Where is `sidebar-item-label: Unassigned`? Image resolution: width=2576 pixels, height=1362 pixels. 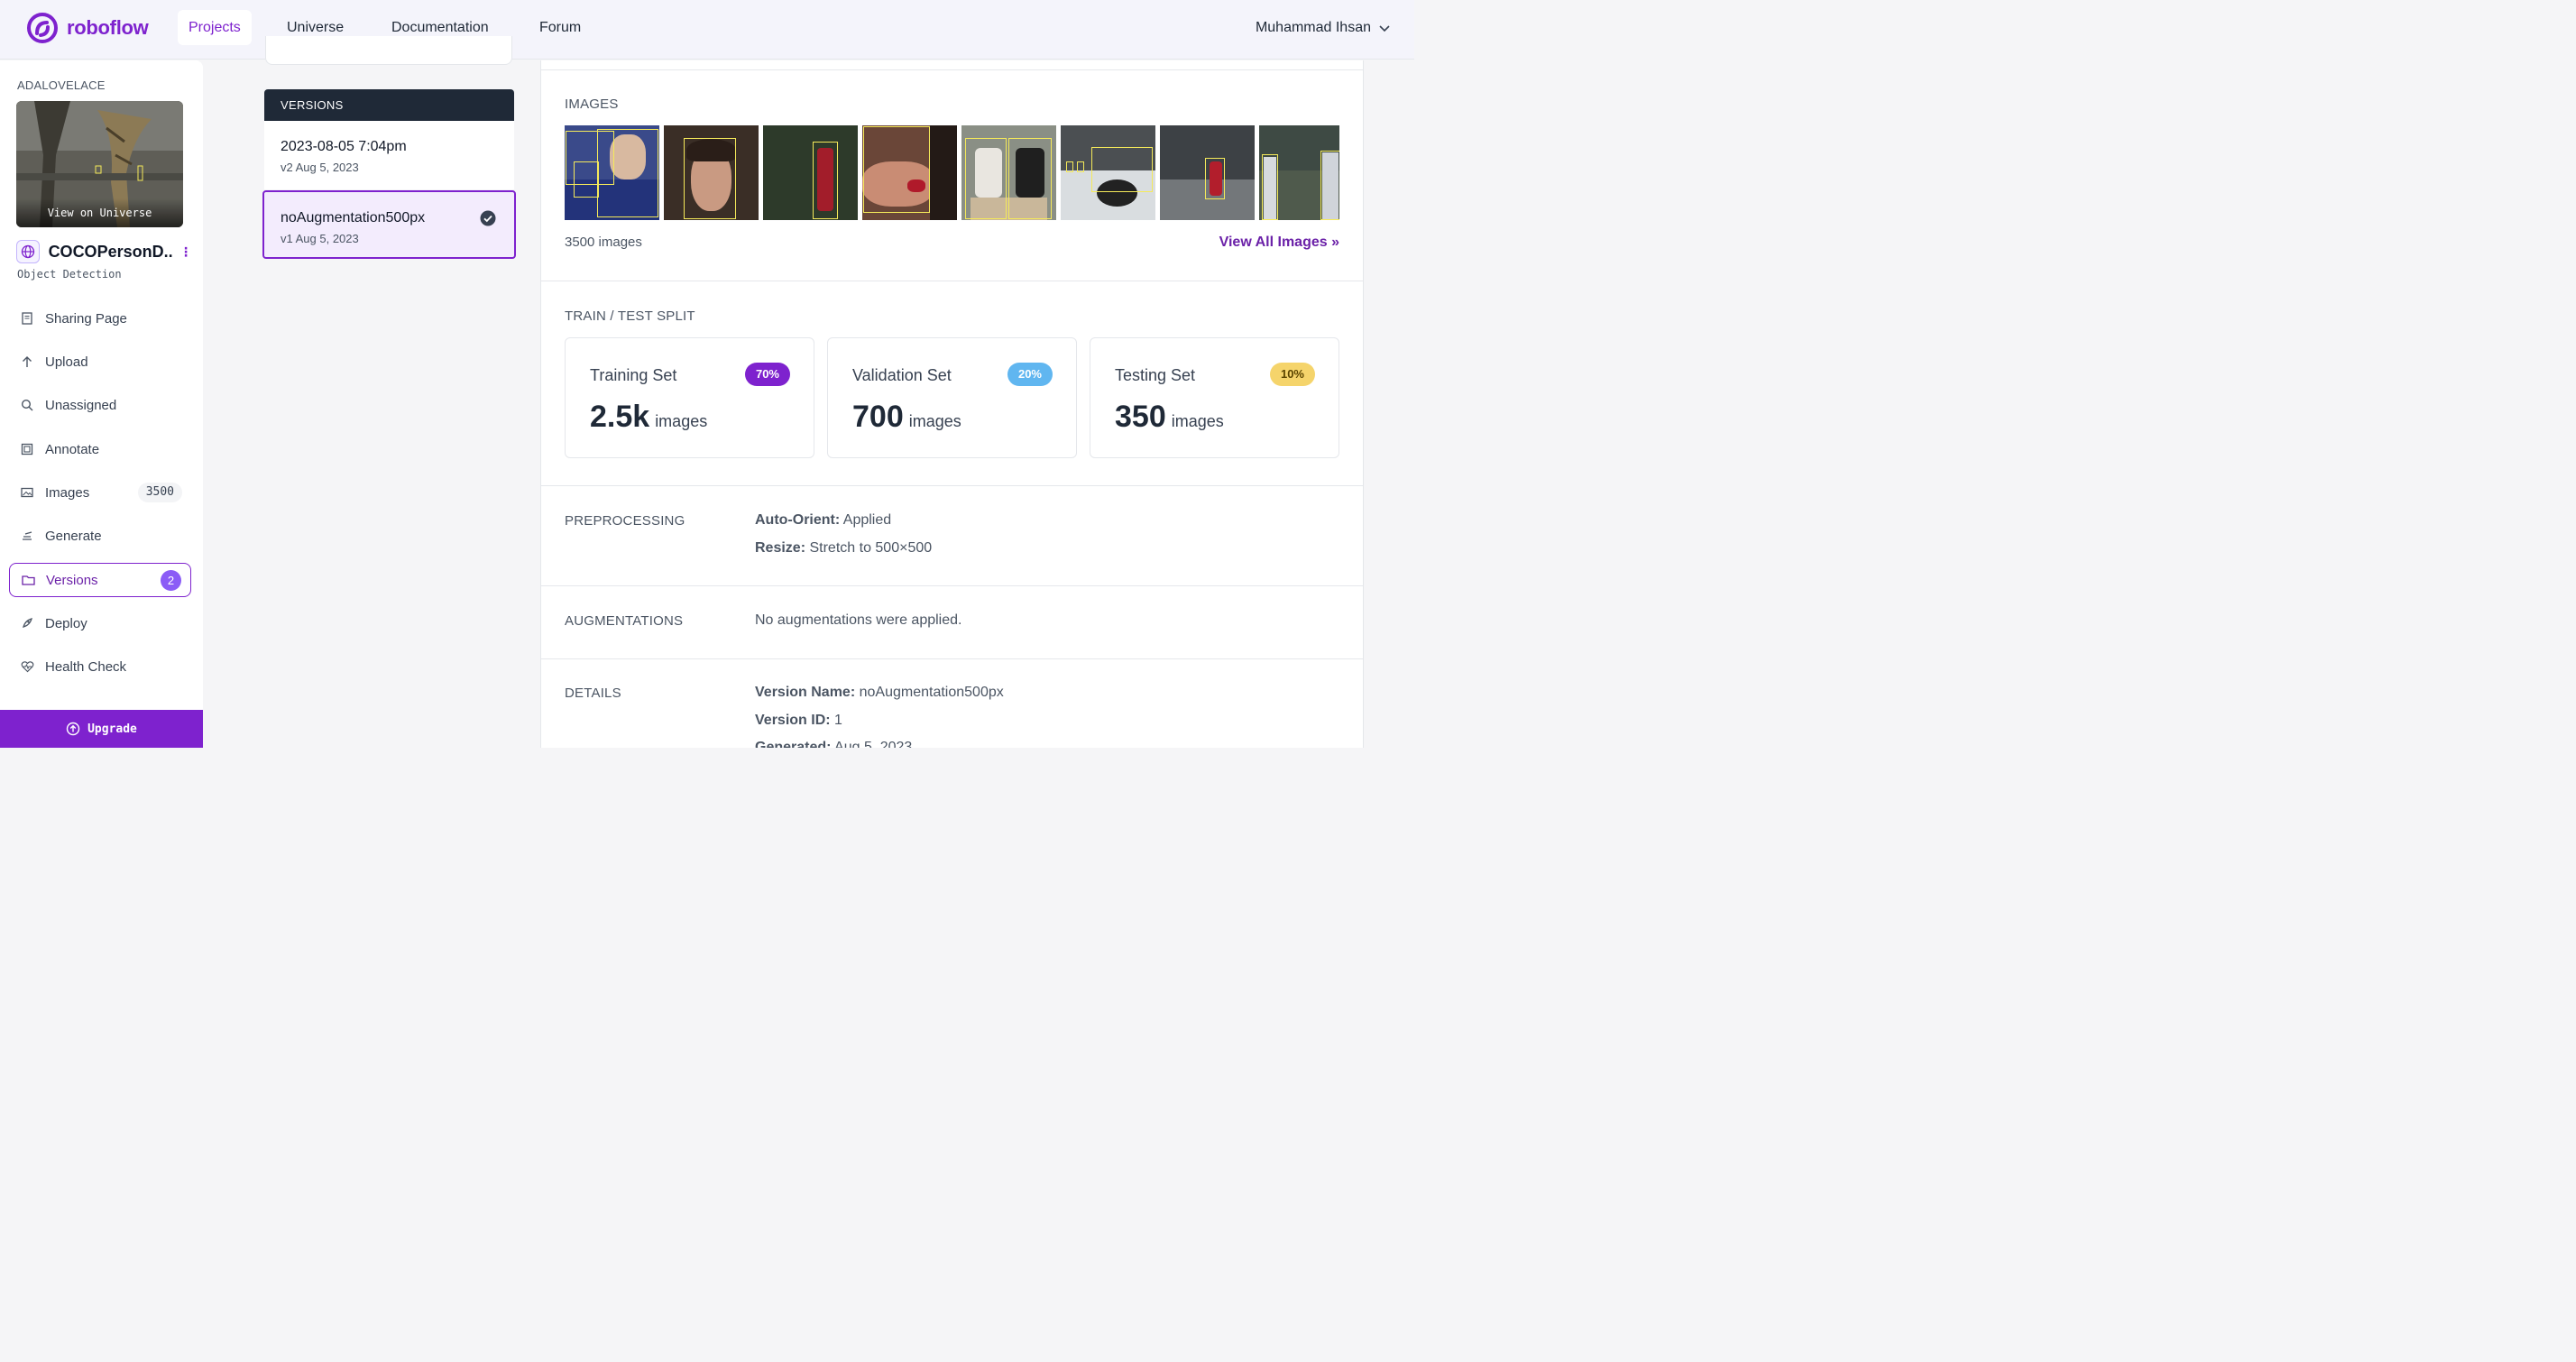
sidebar-item-label: Unassigned is located at coordinates (81, 405).